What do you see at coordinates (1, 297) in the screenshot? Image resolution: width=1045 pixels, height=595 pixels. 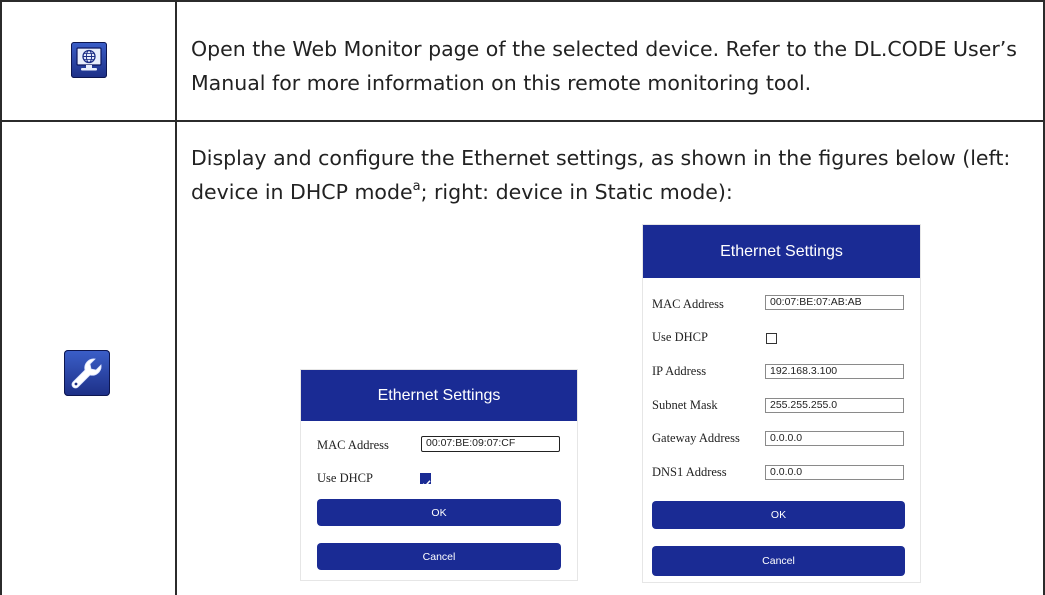 I see `table-border-left` at bounding box center [1, 297].